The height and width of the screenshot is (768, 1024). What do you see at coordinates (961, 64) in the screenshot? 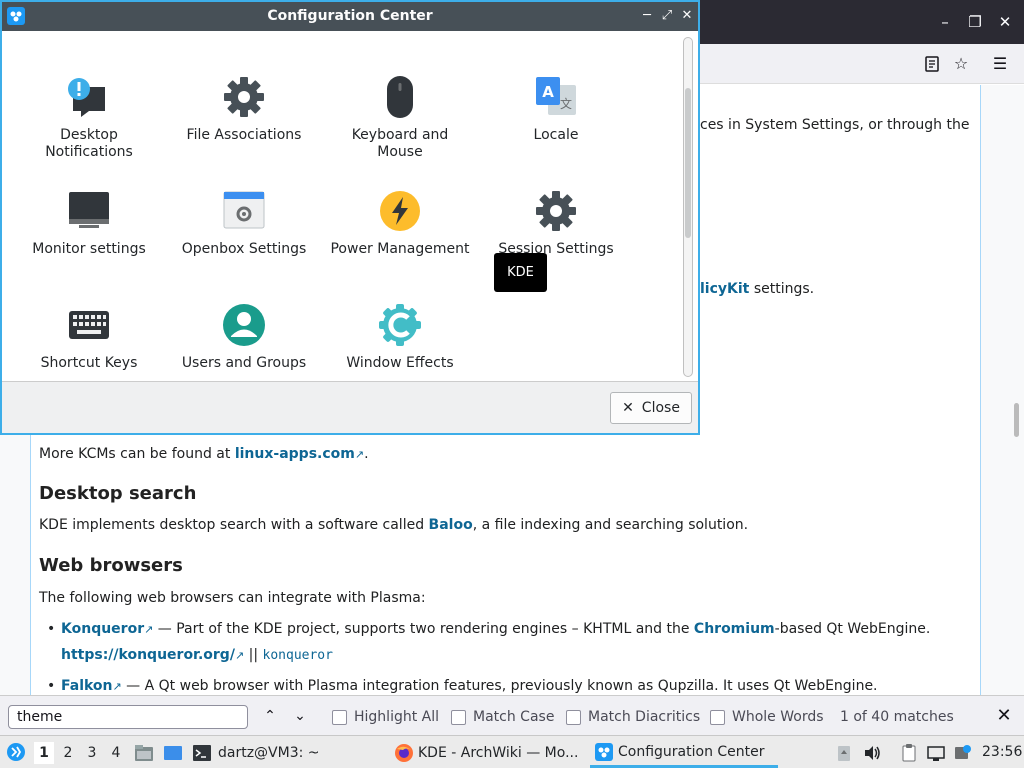
I see `bookmark-star-icon: ☆` at bounding box center [961, 64].